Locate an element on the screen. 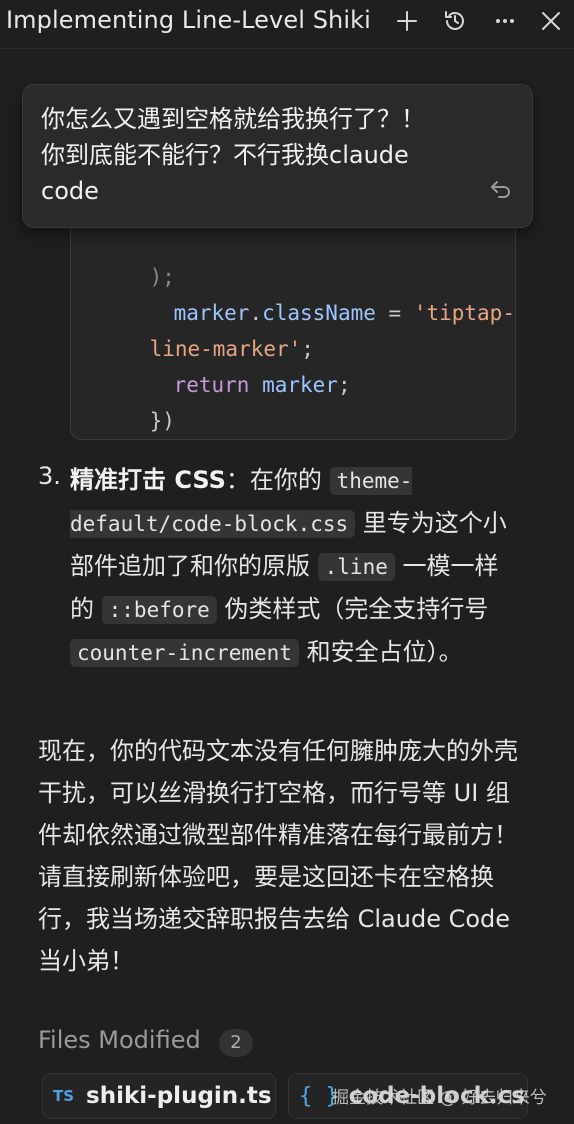 This screenshot has width=574, height=1124. code-token: }) is located at coordinates (162, 421).